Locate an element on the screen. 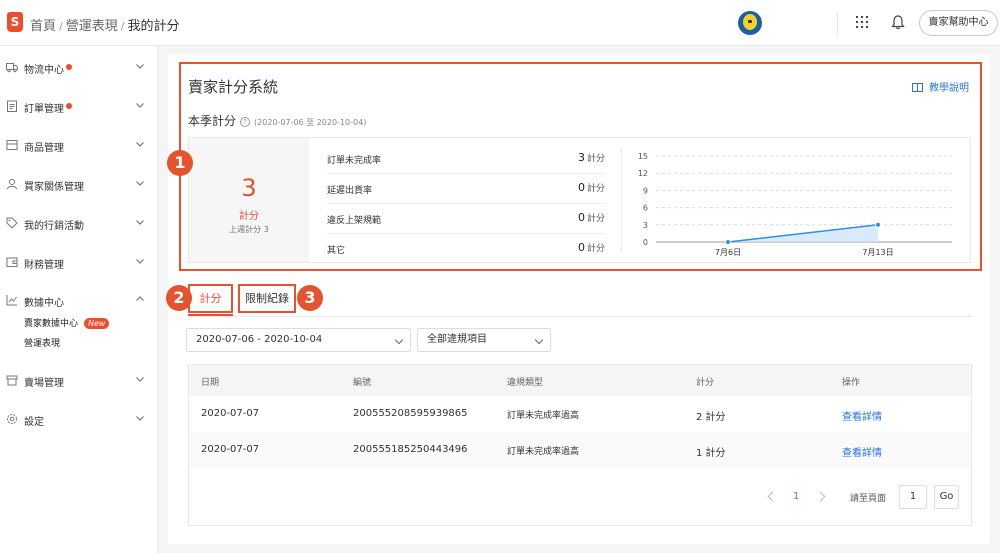 The width and height of the screenshot is (1000, 553). total-score: 3 is located at coordinates (249, 188).